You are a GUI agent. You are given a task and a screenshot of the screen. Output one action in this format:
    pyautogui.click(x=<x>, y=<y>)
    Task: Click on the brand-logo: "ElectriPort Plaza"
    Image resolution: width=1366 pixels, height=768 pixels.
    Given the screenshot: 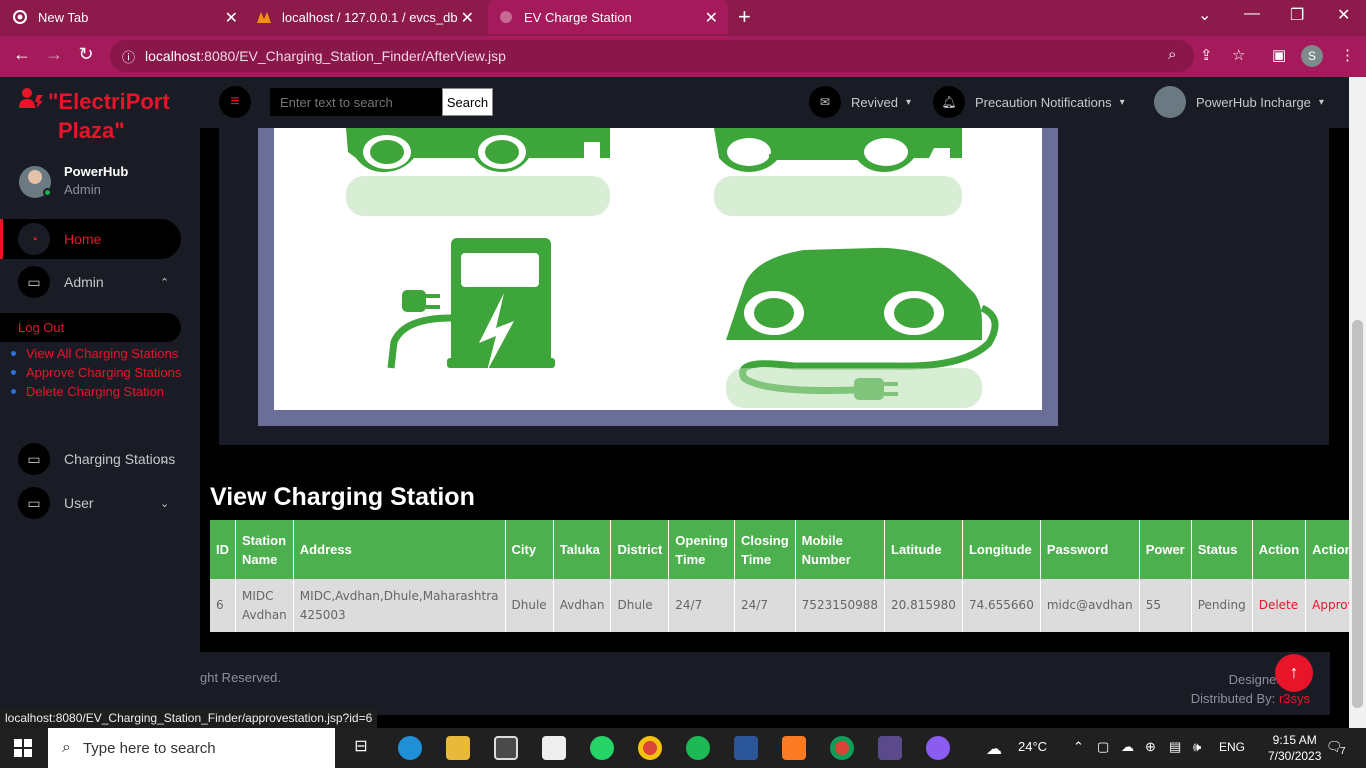 What is the action you would take?
    pyautogui.click(x=94, y=115)
    